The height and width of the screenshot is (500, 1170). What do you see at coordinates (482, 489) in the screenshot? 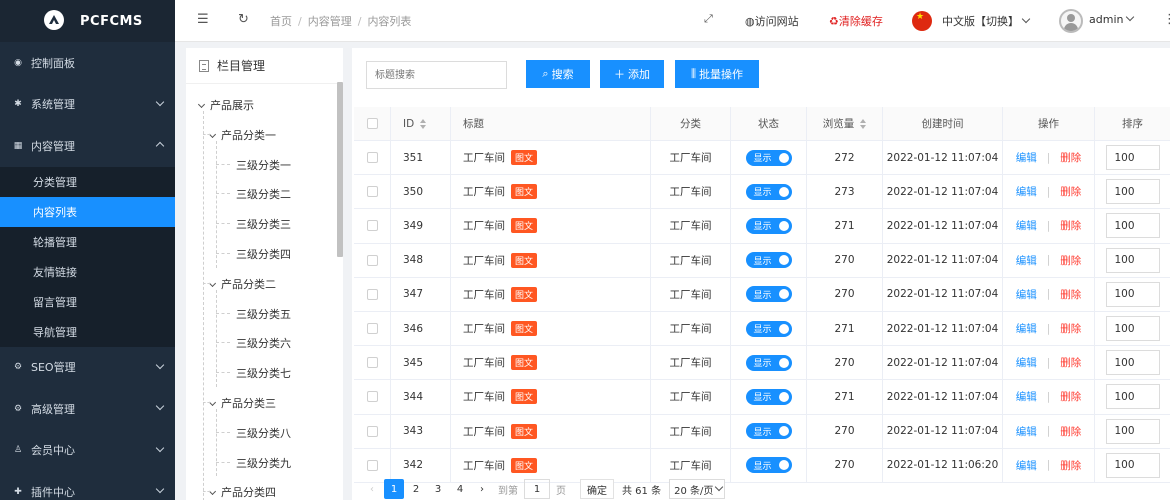
I see `next-page-icon: ›` at bounding box center [482, 489].